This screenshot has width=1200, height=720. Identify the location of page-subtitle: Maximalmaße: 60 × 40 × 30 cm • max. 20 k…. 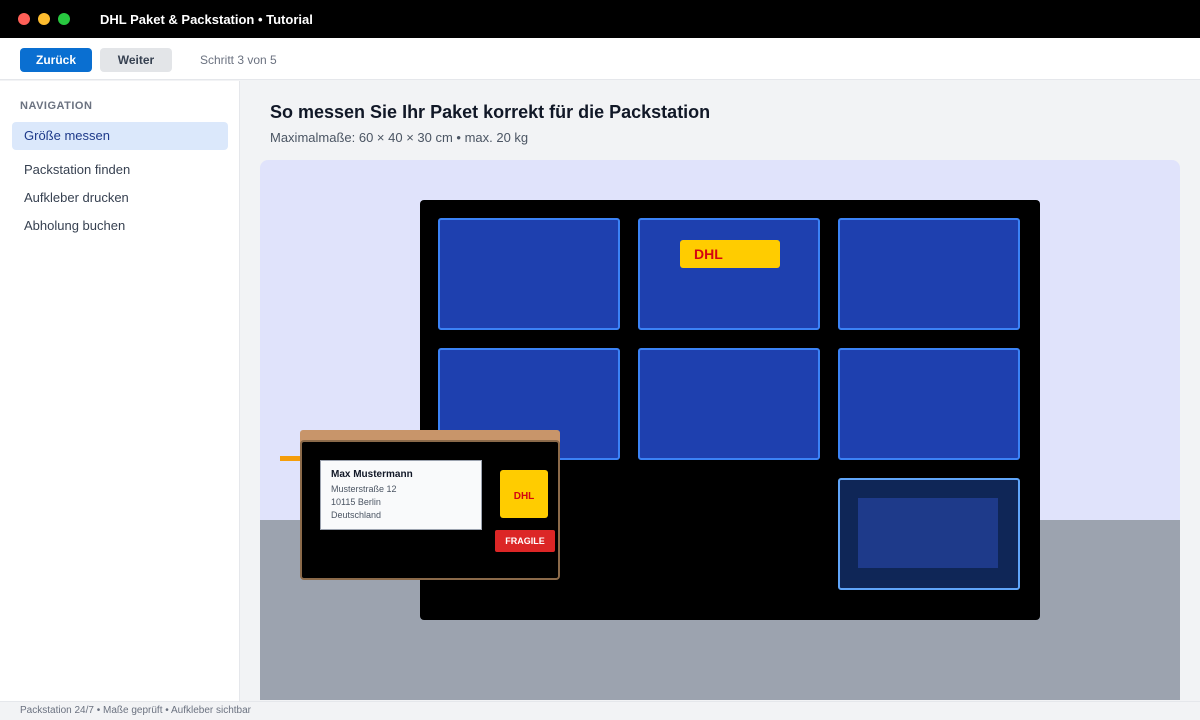
(399, 137).